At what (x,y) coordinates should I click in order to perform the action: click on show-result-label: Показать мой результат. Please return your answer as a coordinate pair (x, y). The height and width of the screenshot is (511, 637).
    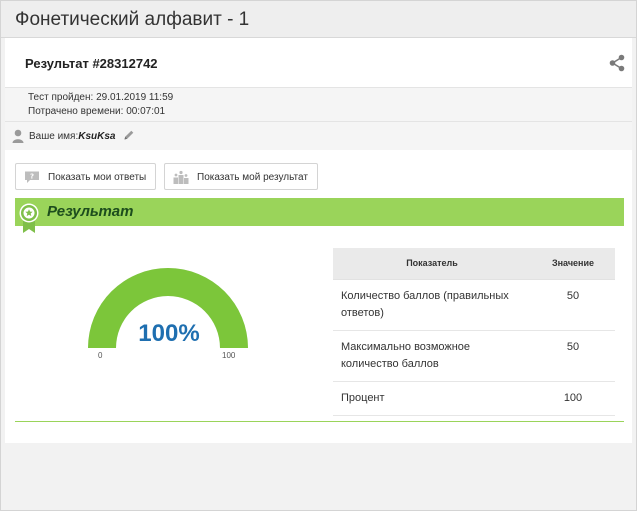
    Looking at the image, I should click on (252, 177).